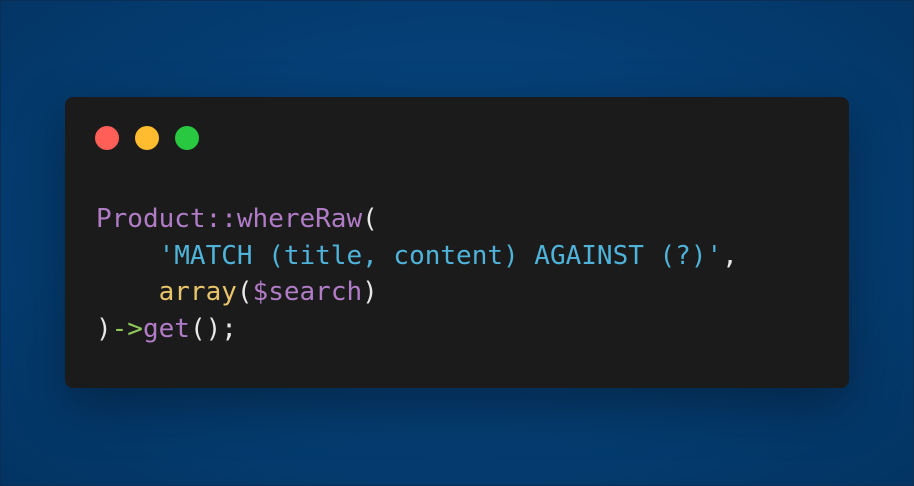  Describe the element at coordinates (187, 138) in the screenshot. I see `maximize-button-icon` at that location.